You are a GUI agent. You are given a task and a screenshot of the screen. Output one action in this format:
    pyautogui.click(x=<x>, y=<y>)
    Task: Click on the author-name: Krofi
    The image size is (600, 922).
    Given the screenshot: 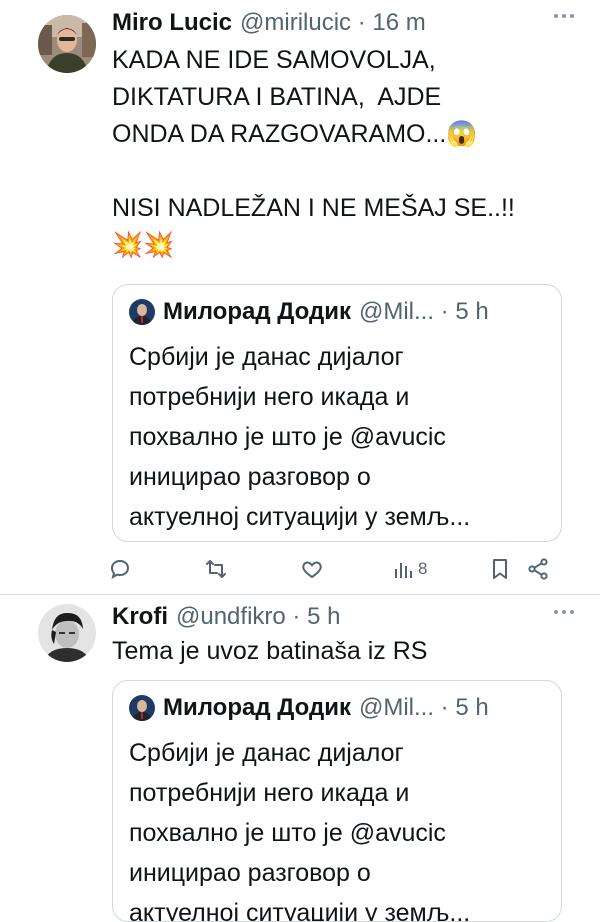 What is the action you would take?
    pyautogui.click(x=140, y=617)
    